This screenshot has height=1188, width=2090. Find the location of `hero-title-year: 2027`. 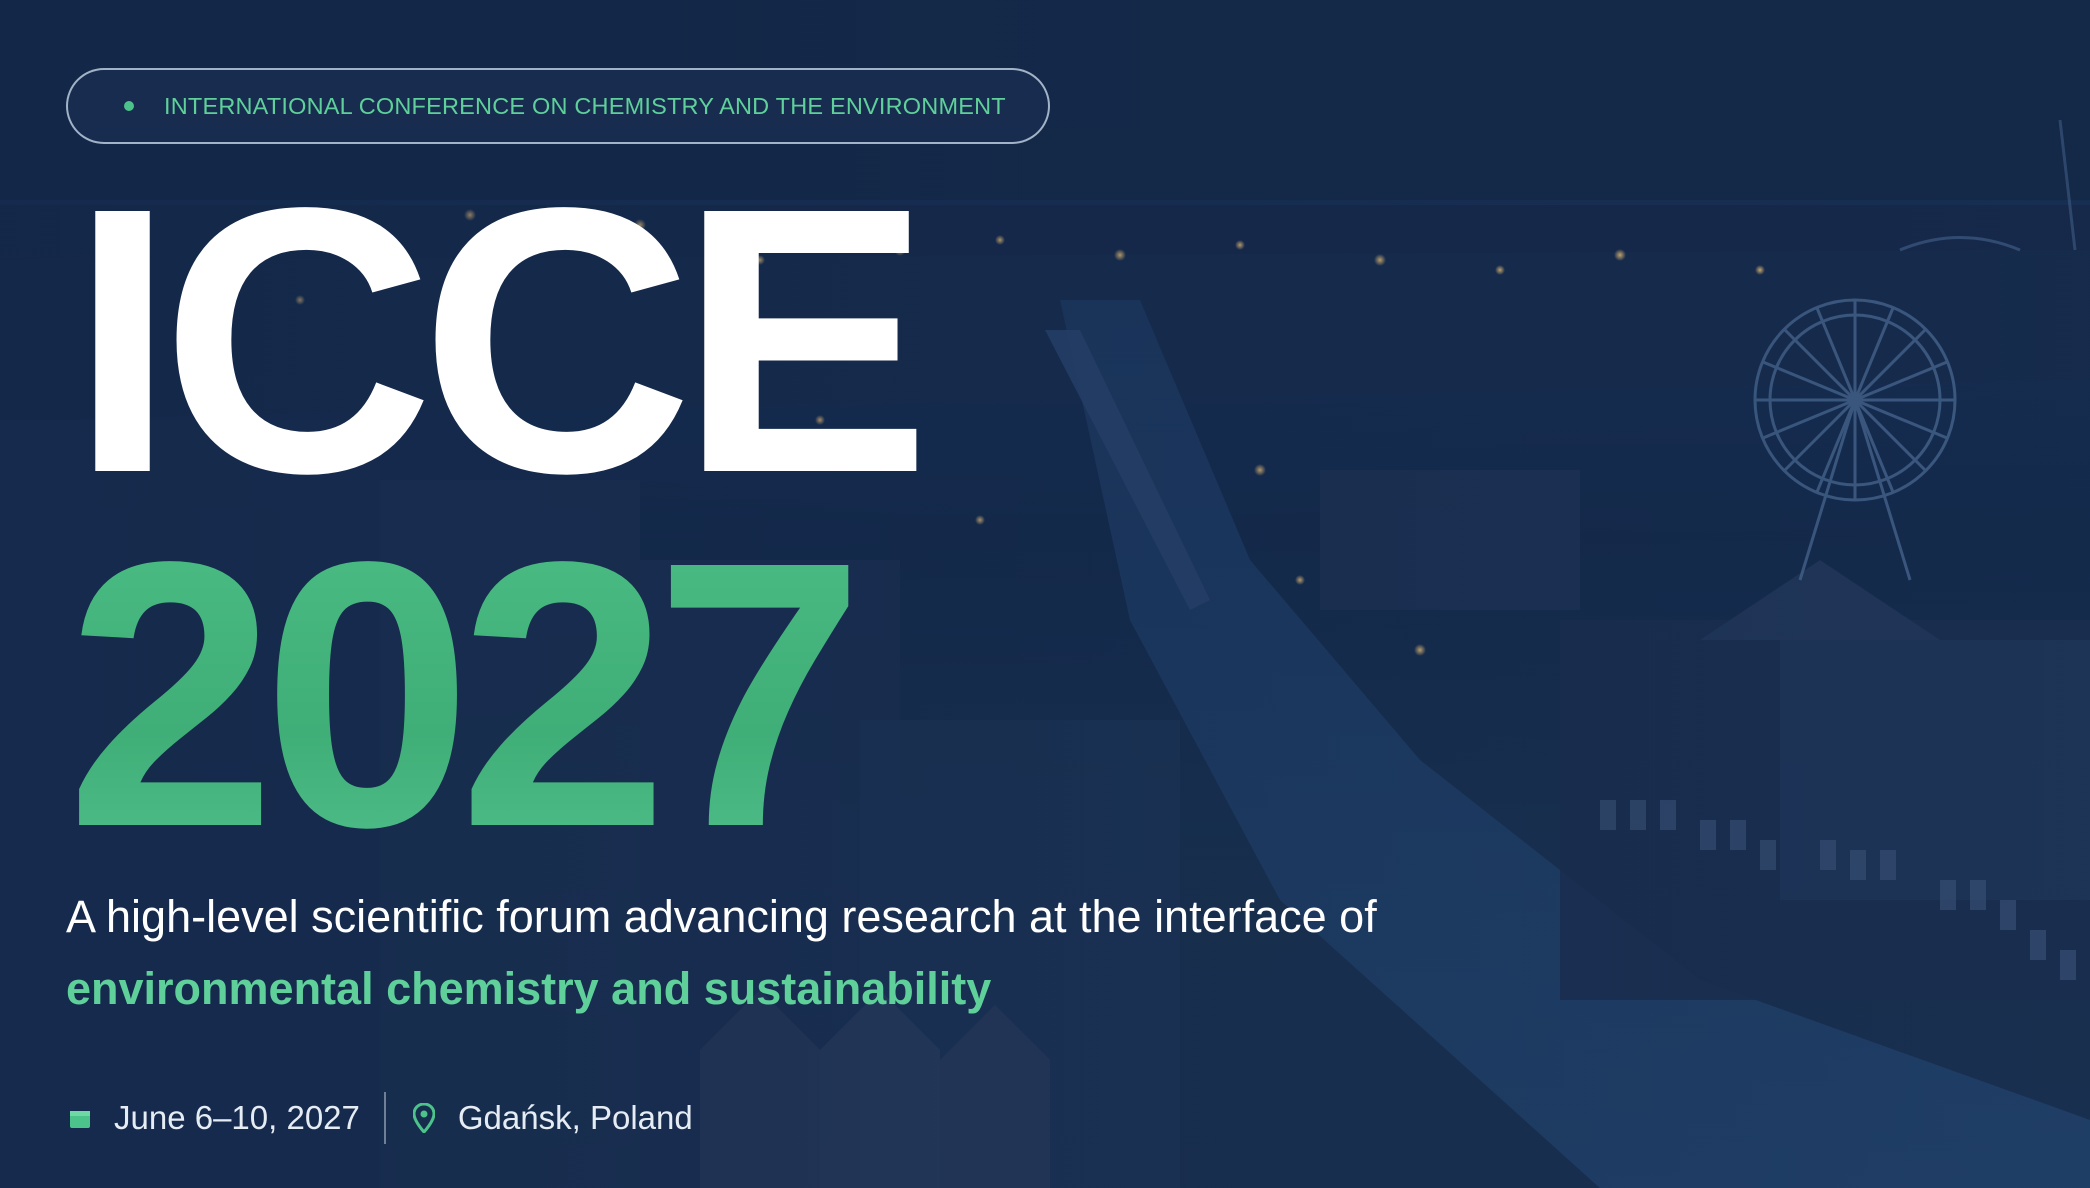

hero-title-year: 2027 is located at coordinates (465, 695).